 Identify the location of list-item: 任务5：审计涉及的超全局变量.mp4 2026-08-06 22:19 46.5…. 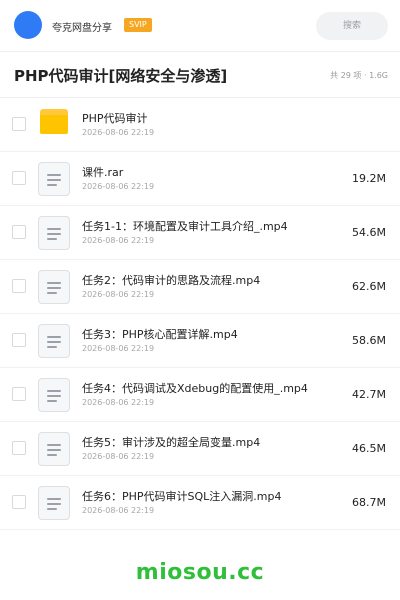
(200, 449).